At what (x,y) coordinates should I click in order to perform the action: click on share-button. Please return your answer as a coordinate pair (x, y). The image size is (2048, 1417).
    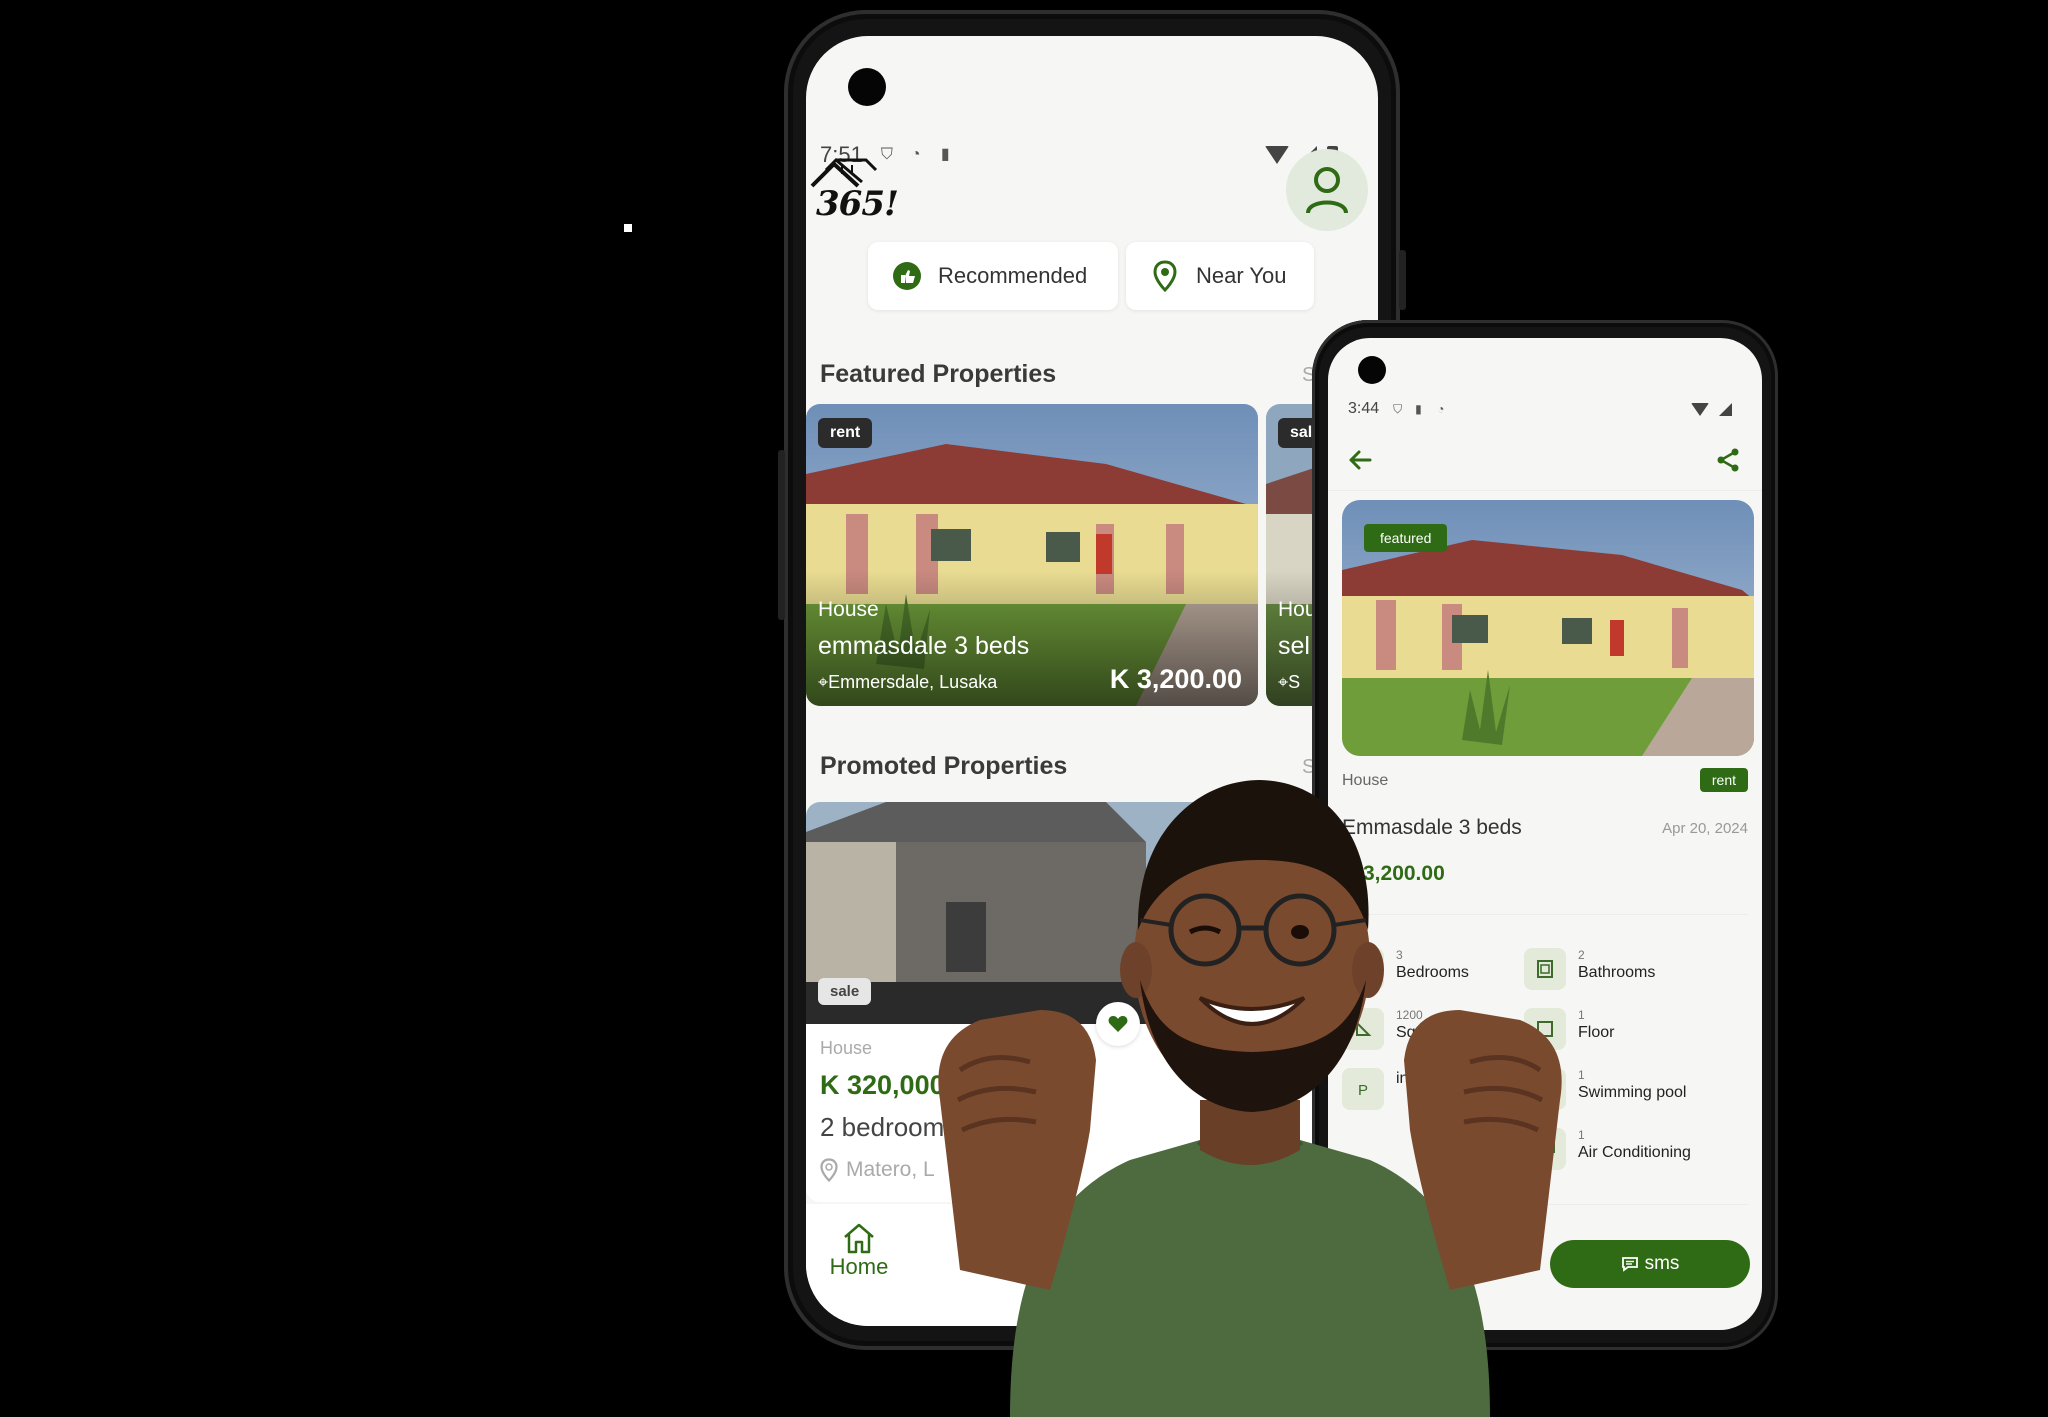
    Looking at the image, I should click on (1728, 460).